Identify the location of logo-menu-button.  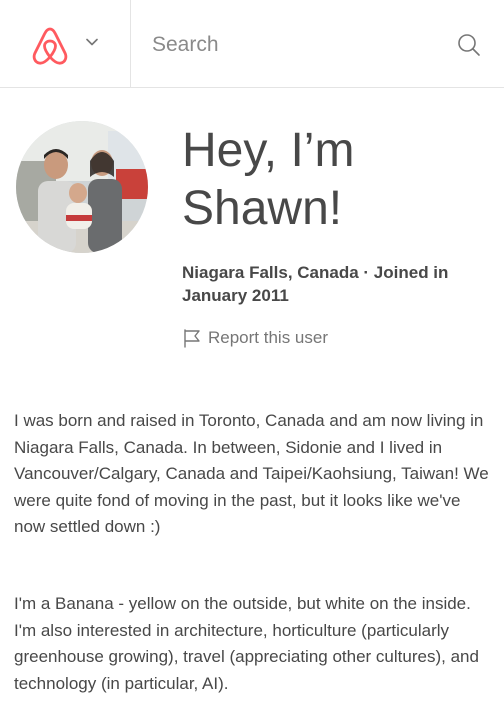
(65, 44).